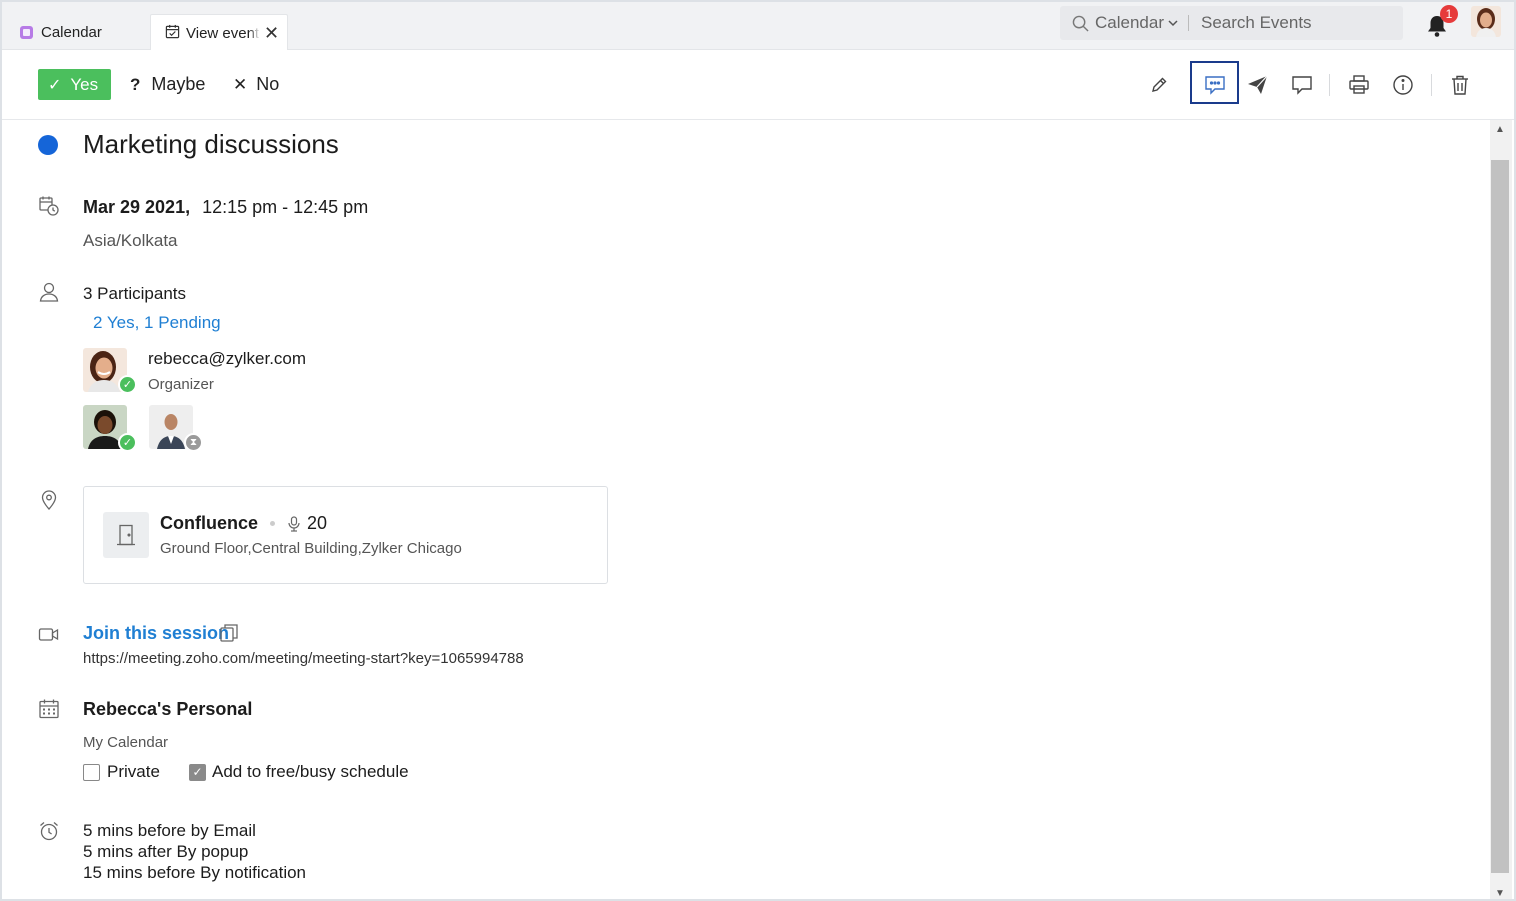 The image size is (1516, 901). Describe the element at coordinates (193, 442) in the screenshot. I see `pending-hourglass-icon: ⧗` at that location.